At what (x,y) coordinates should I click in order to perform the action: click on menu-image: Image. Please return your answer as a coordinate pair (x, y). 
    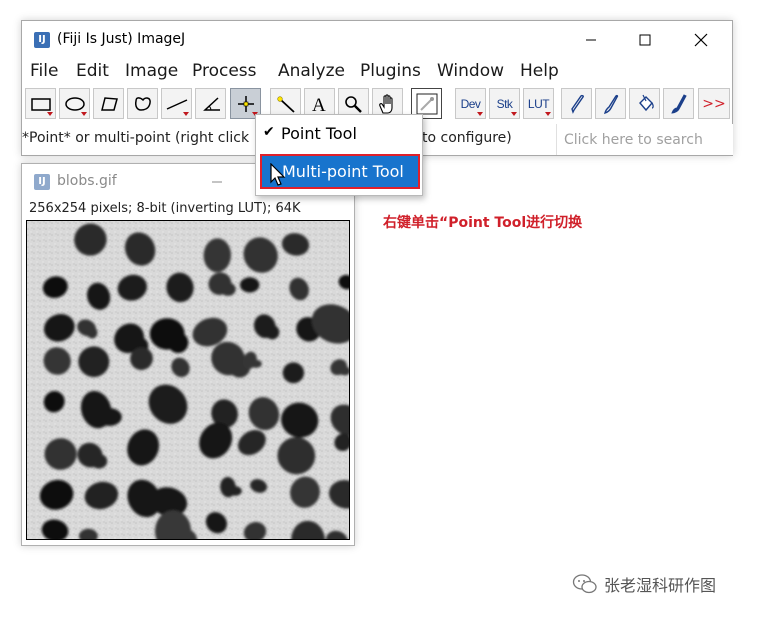
    Looking at the image, I should click on (151, 71).